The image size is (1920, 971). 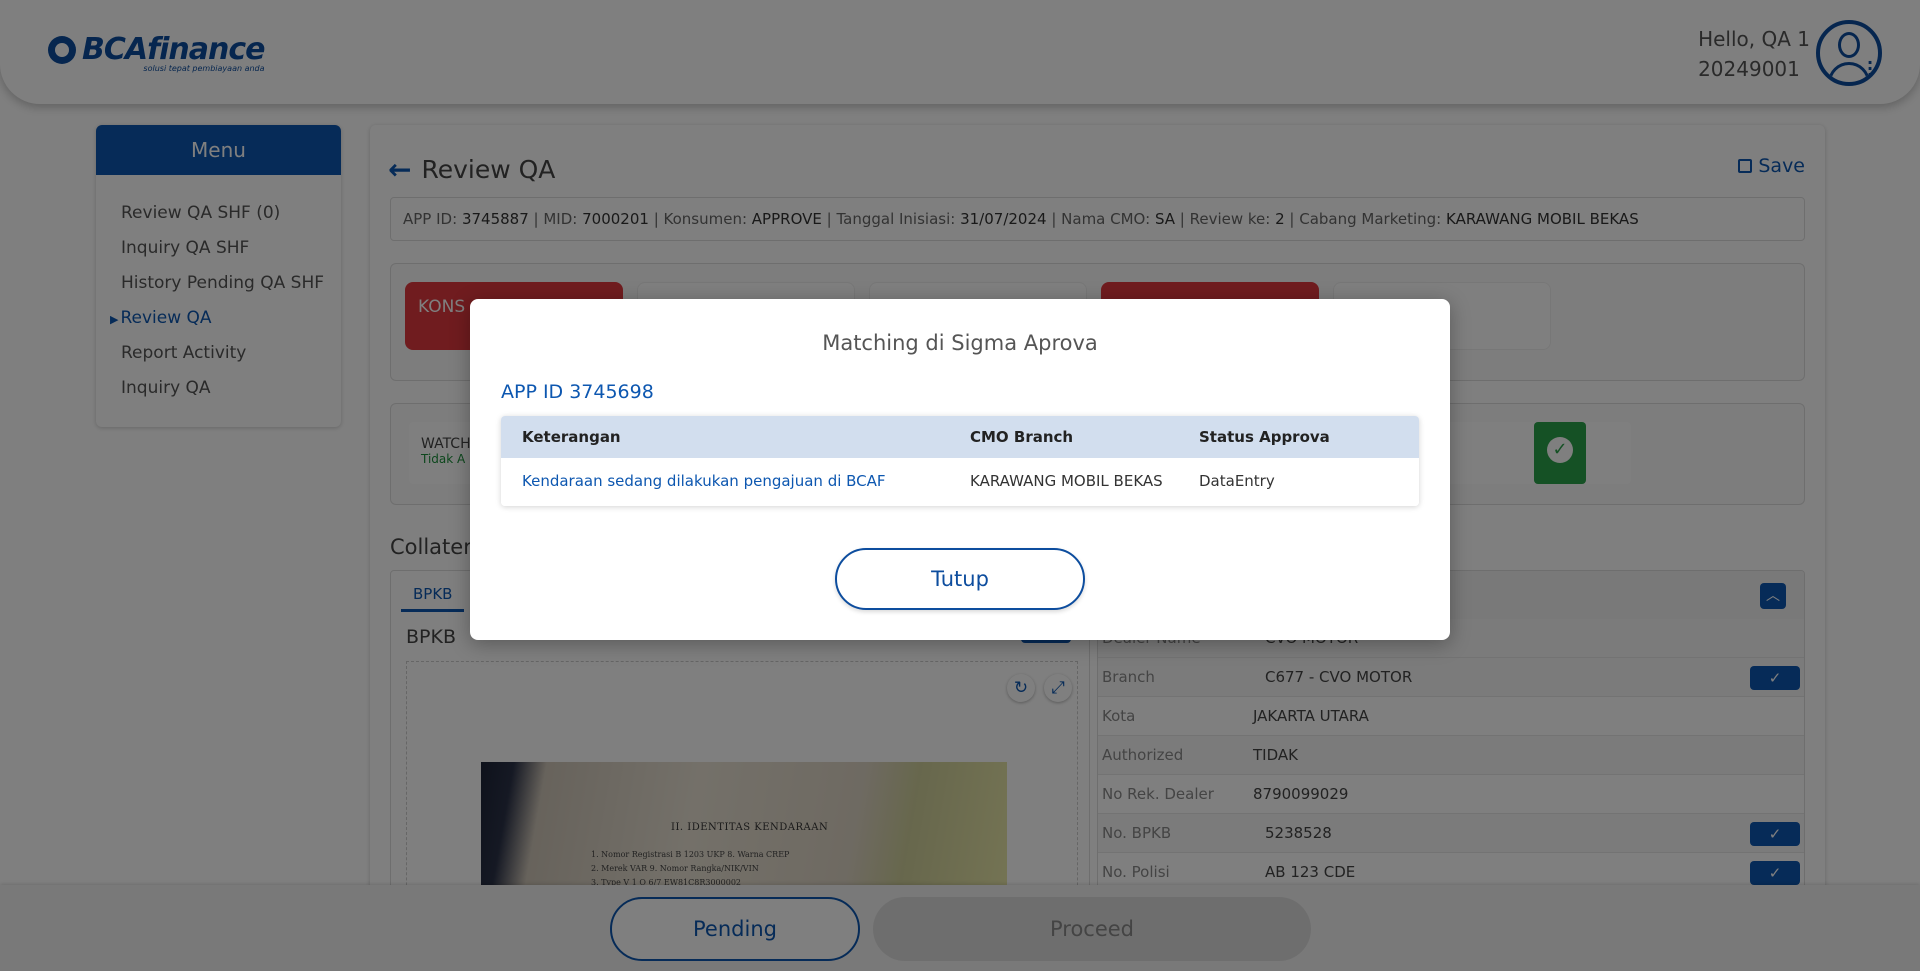 What do you see at coordinates (1066, 481) in the screenshot?
I see `cell-cmo-branch: KARAWANG MOBIL BEKAS` at bounding box center [1066, 481].